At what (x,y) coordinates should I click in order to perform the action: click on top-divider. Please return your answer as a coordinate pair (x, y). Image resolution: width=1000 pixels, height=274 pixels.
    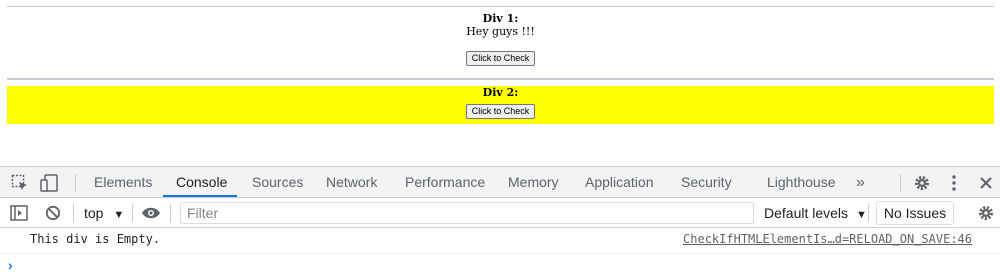
    Looking at the image, I should click on (500, 6).